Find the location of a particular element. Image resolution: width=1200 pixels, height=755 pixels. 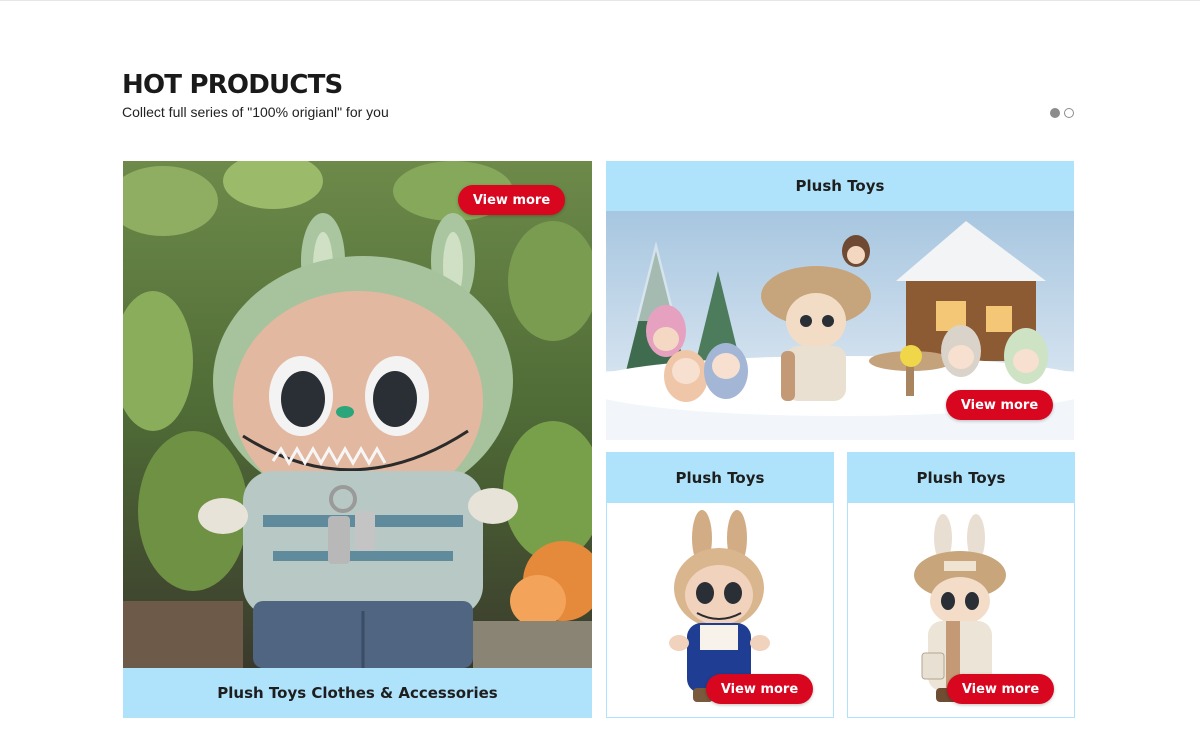

carousel-pager is located at coordinates (1062, 113).